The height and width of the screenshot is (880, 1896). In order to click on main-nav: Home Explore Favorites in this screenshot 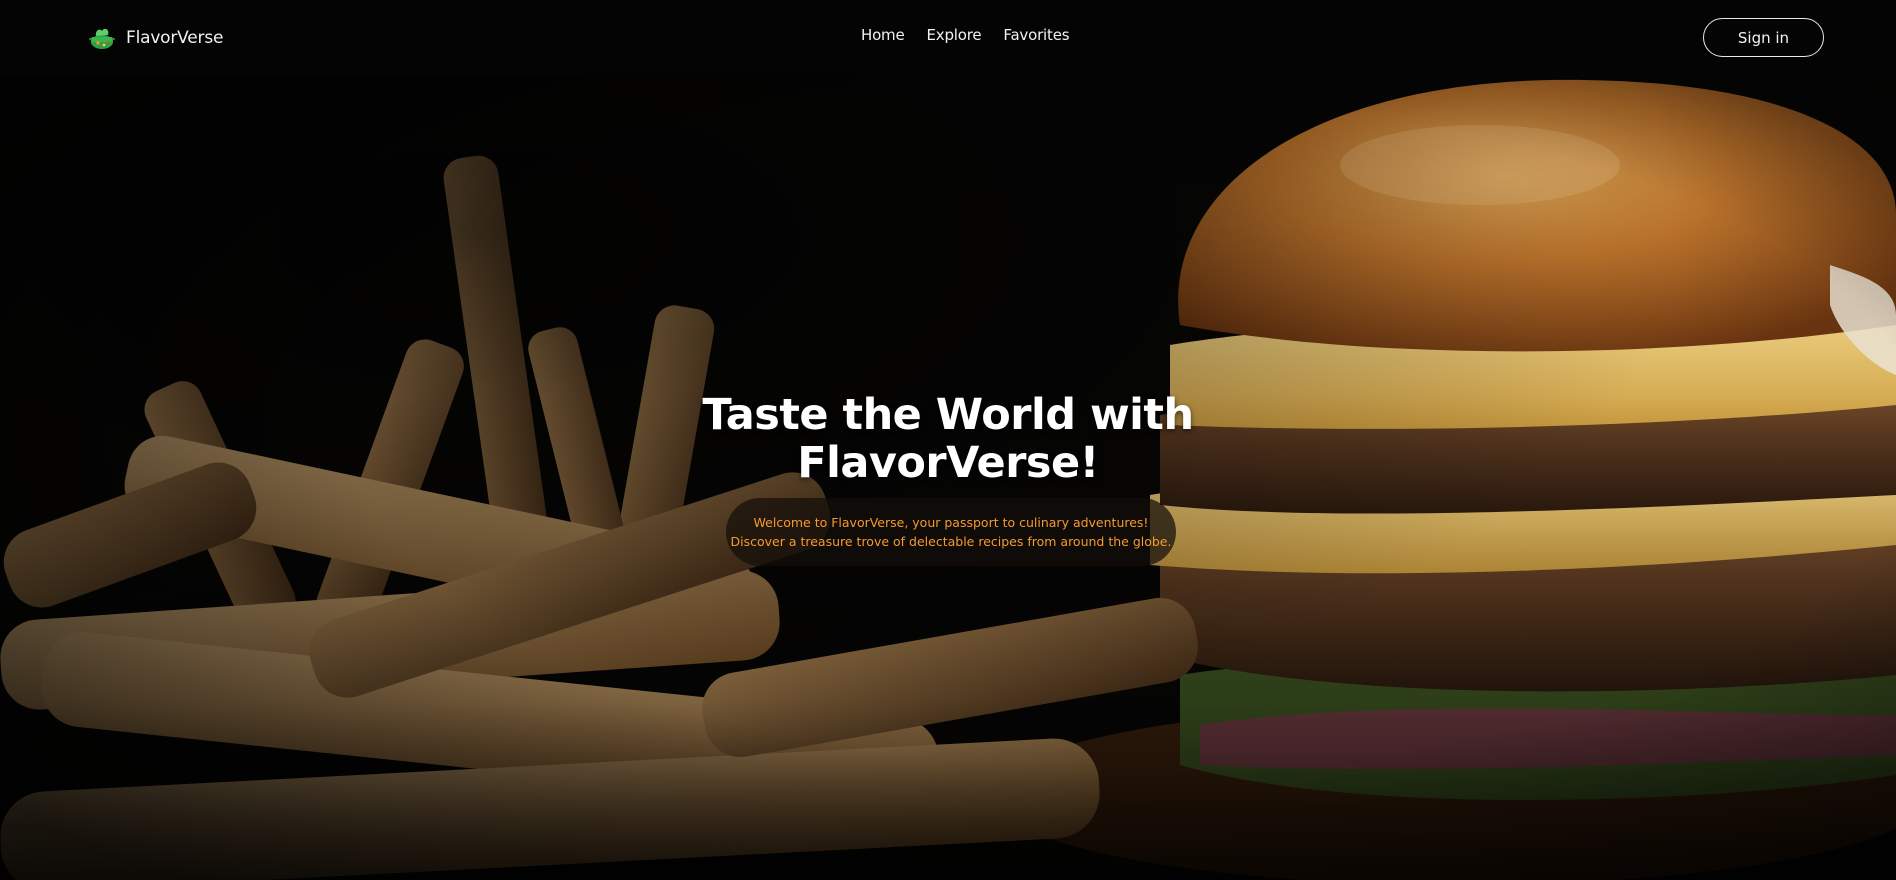, I will do `click(965, 35)`.